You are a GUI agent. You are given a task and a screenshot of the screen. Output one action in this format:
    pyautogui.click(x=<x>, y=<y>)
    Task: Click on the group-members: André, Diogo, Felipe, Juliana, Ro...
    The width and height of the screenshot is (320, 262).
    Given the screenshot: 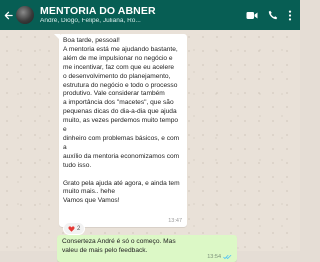 What is the action you would take?
    pyautogui.click(x=90, y=21)
    